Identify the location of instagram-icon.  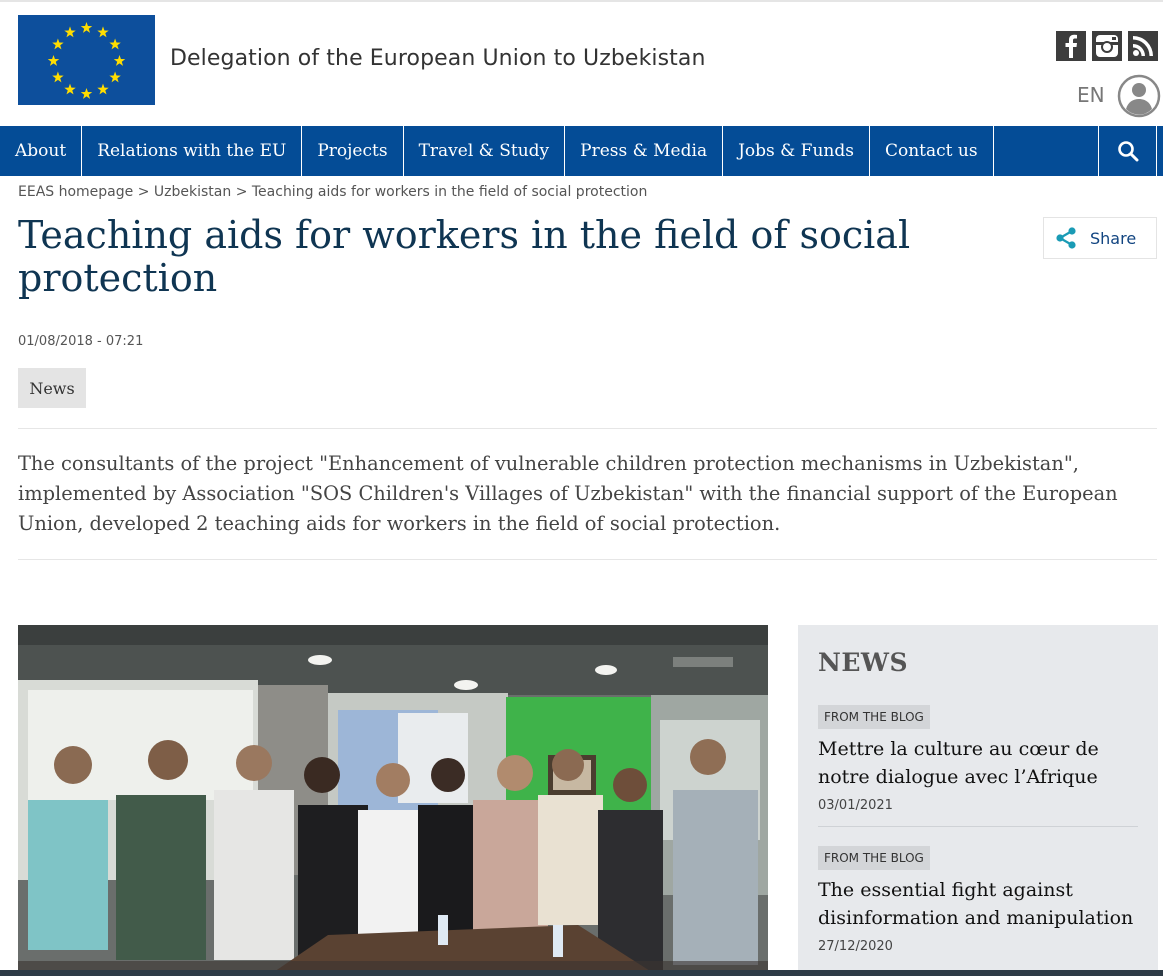
(1107, 46).